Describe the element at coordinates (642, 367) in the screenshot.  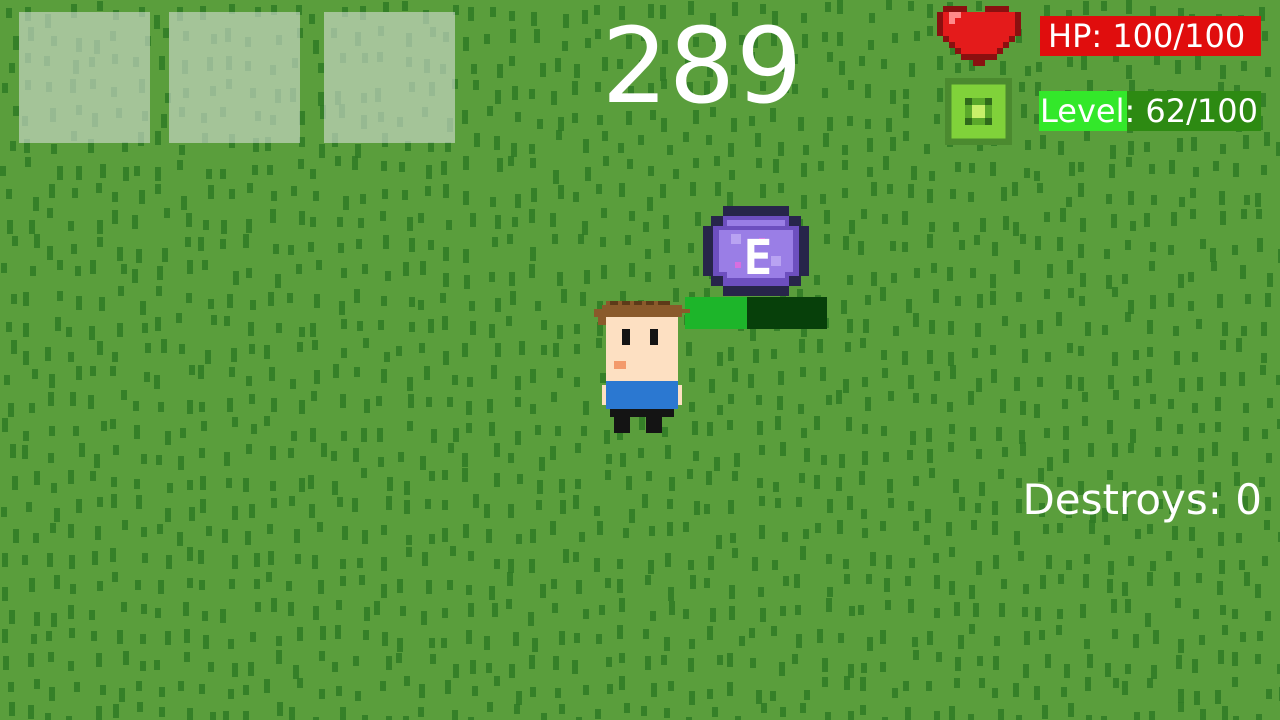
I see `player-character` at that location.